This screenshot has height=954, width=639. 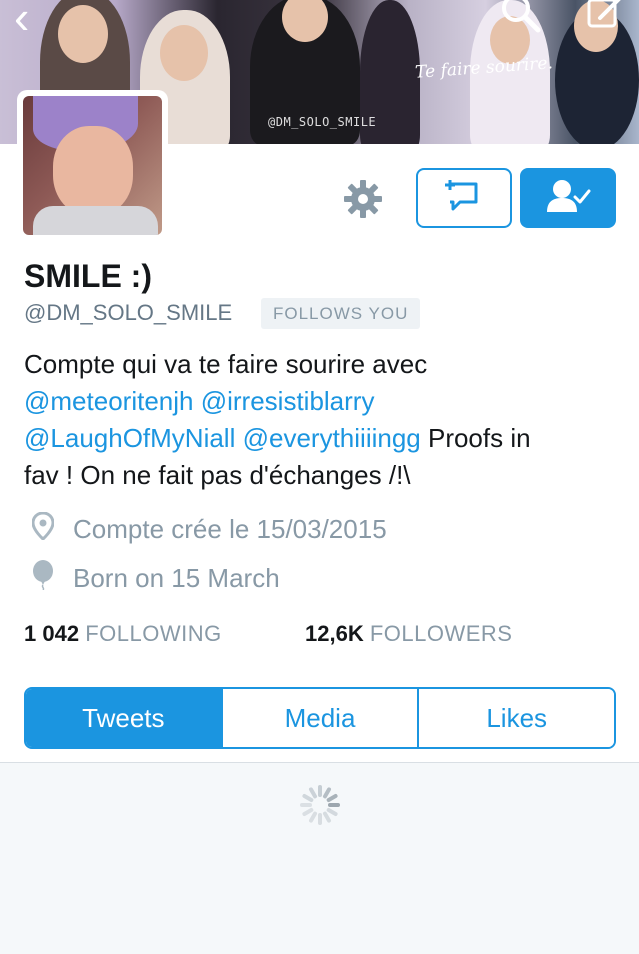 What do you see at coordinates (217, 475) in the screenshot?
I see `bio-text: fav ! On ne fait pas d'échanges /!\` at bounding box center [217, 475].